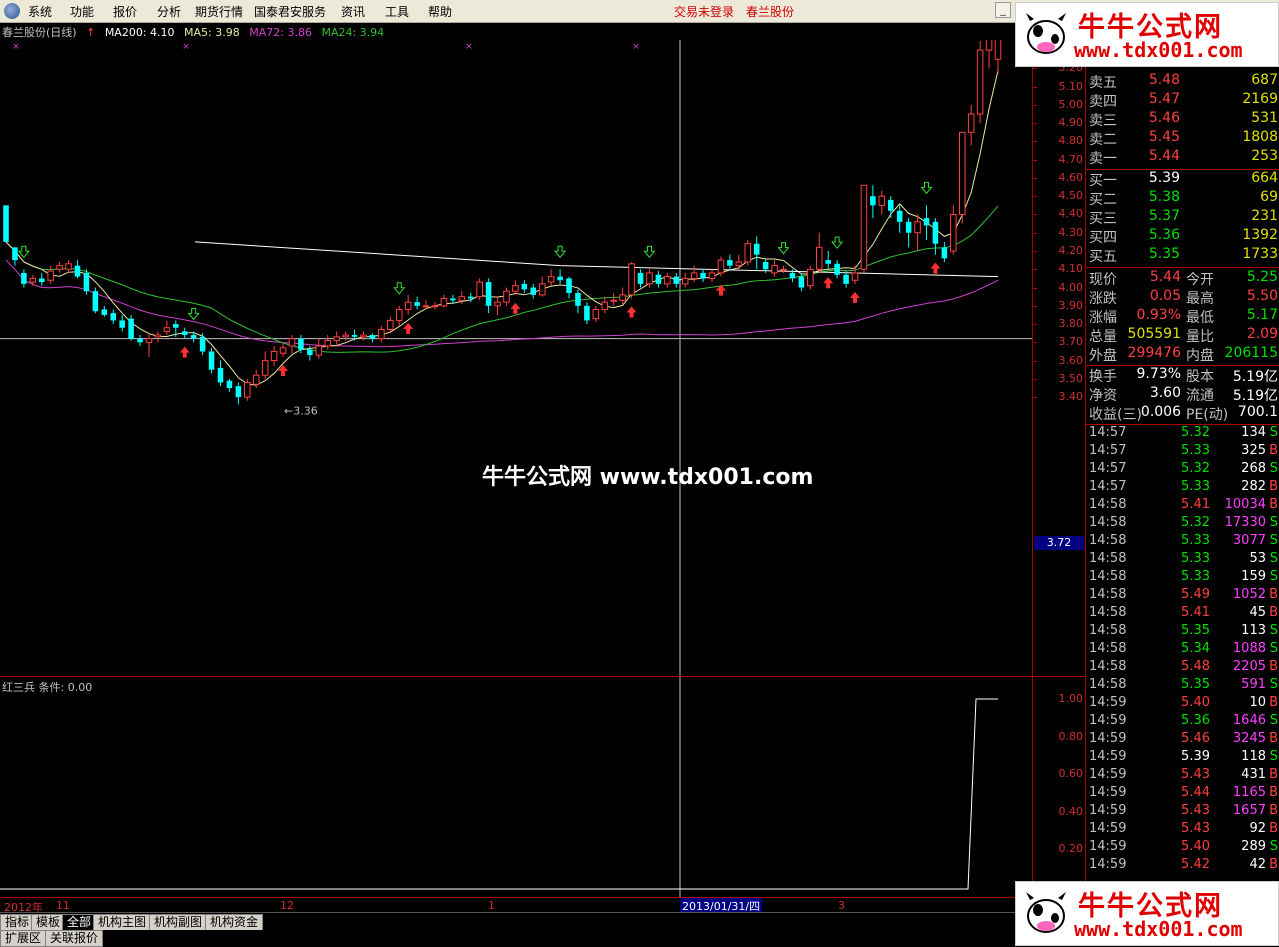 The width and height of the screenshot is (1279, 947). What do you see at coordinates (1182, 614) in the screenshot?
I see `tick-row: 14:58 5.41 45 B` at bounding box center [1182, 614].